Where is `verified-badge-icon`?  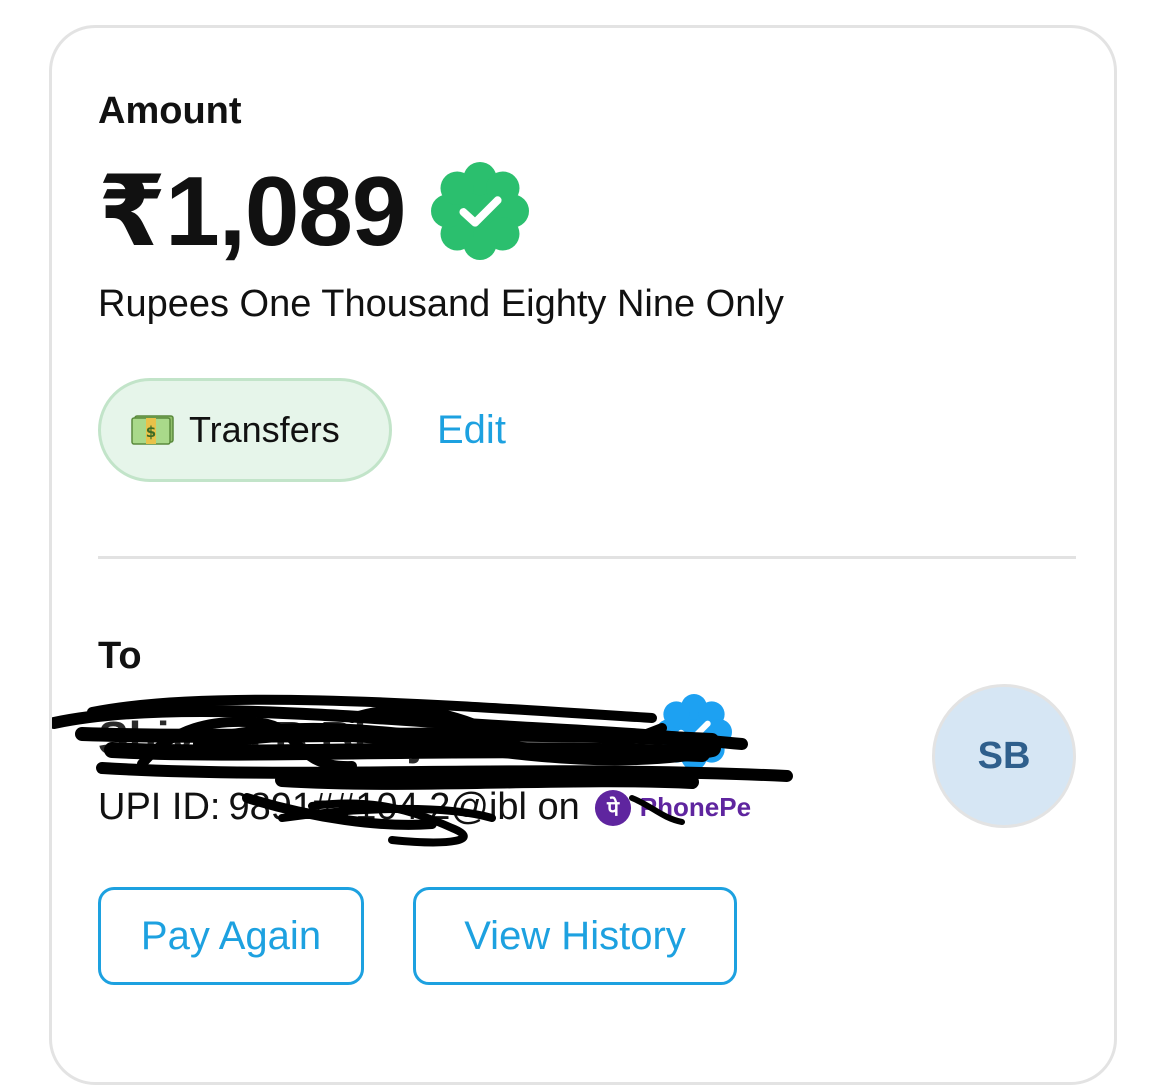 verified-badge-icon is located at coordinates (480, 211).